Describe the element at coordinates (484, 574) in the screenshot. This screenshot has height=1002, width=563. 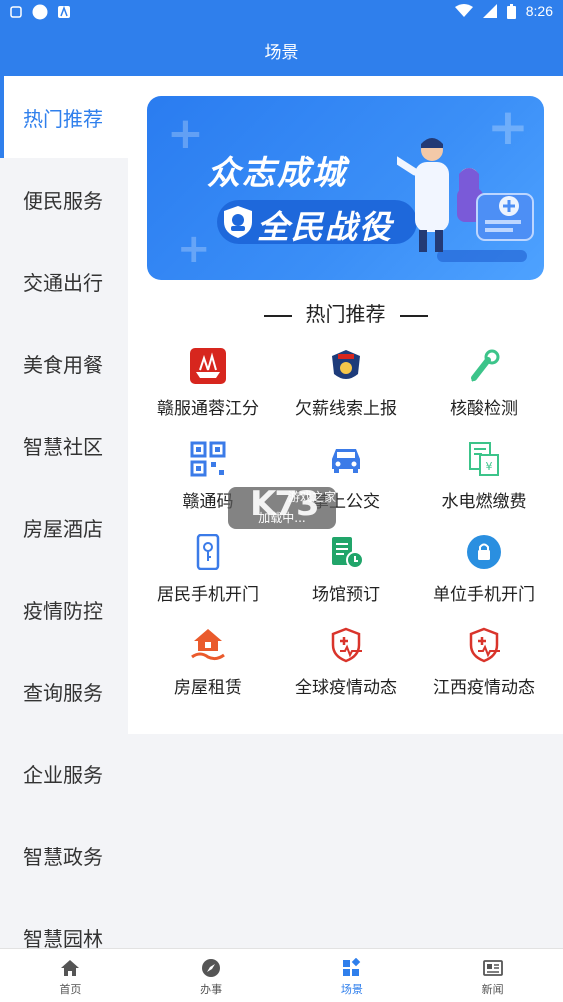
I see `service-item-unit-door: 单位手机开门` at that location.